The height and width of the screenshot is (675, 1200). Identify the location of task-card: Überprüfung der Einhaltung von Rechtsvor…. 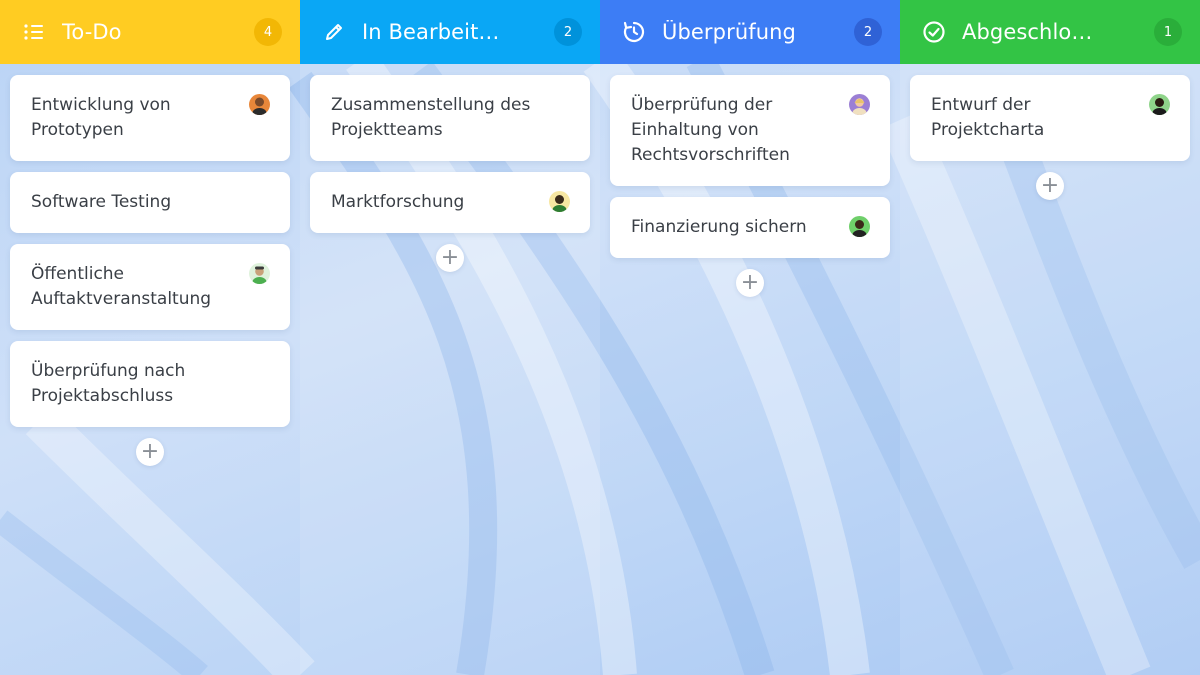
(750, 130).